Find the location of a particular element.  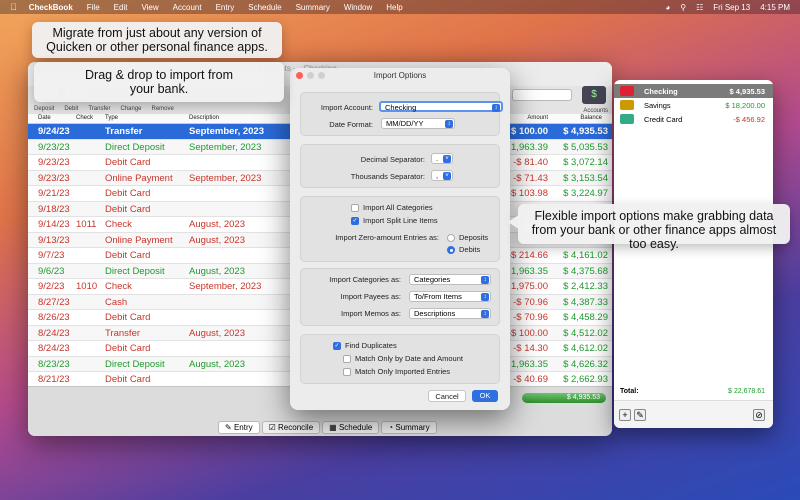

date-format-select: MM/DD/YY ↕ is located at coordinates (418, 123).